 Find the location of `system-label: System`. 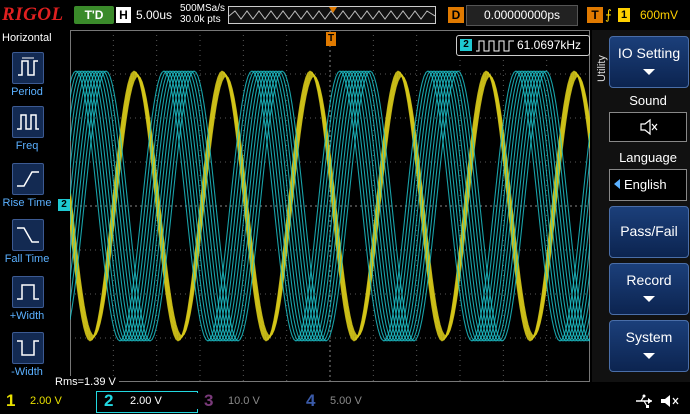

system-label: System is located at coordinates (649, 337).